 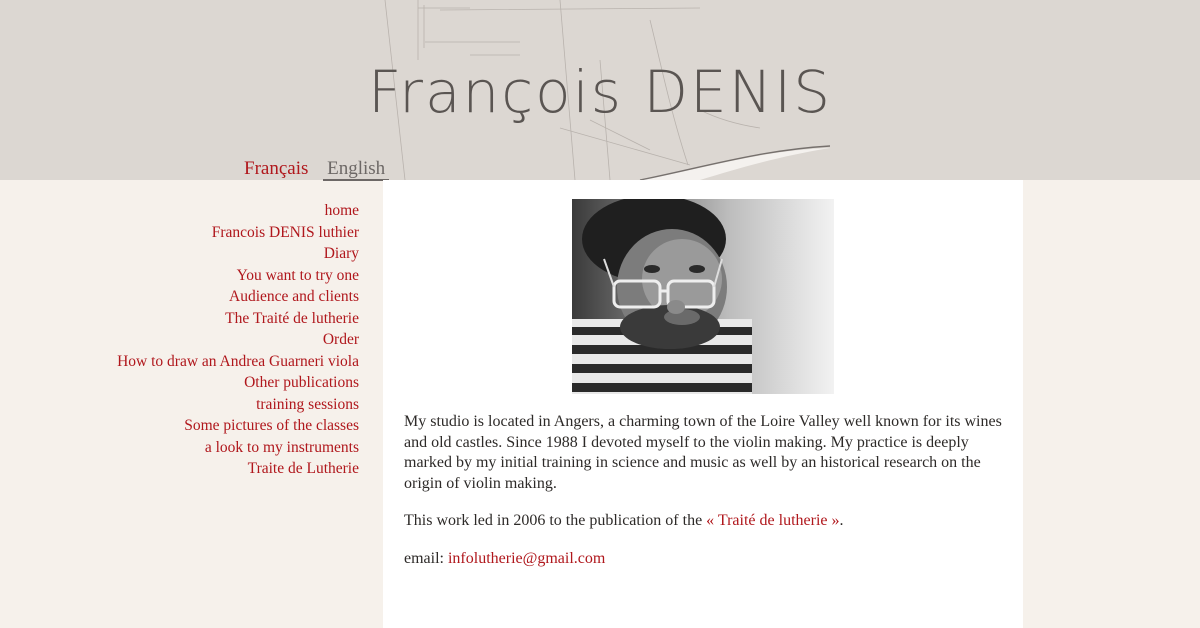 I want to click on site-title: François DENIS, so click(x=600, y=92).